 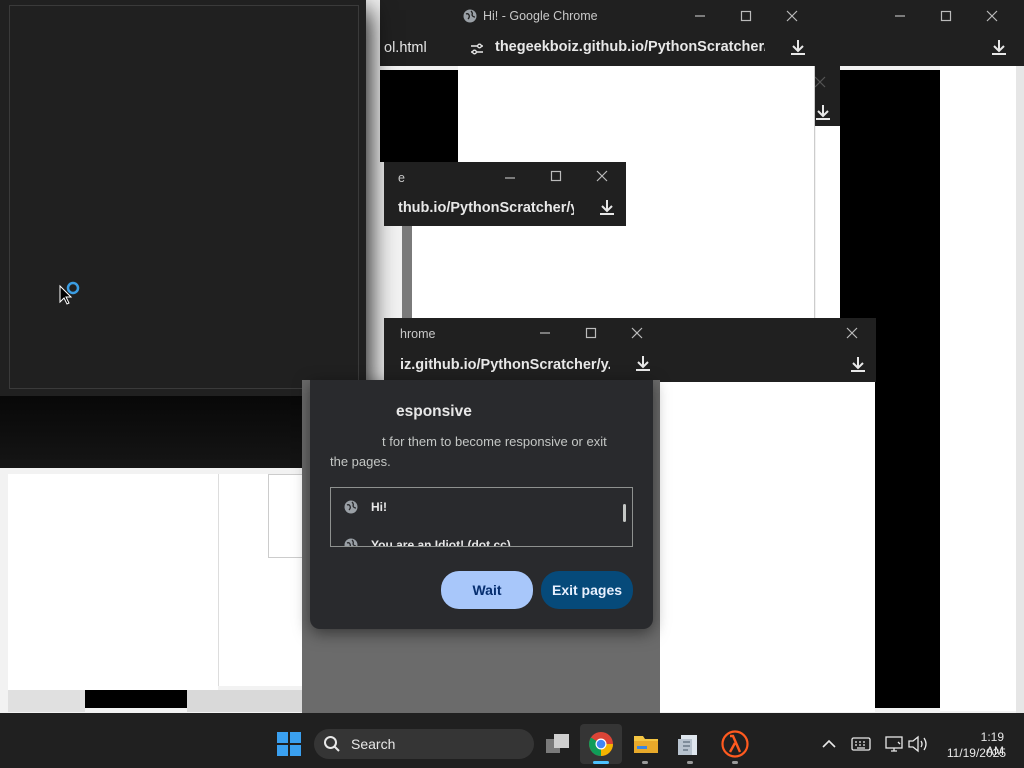 What do you see at coordinates (607, 208) in the screenshot?
I see `mid-download-icon` at bounding box center [607, 208].